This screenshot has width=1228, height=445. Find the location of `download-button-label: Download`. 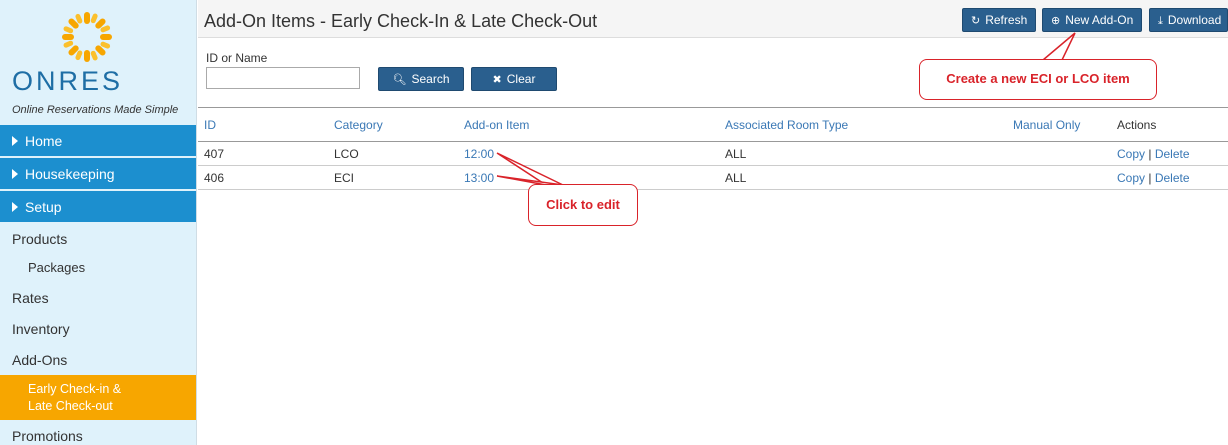

download-button-label: Download is located at coordinates (1194, 20).